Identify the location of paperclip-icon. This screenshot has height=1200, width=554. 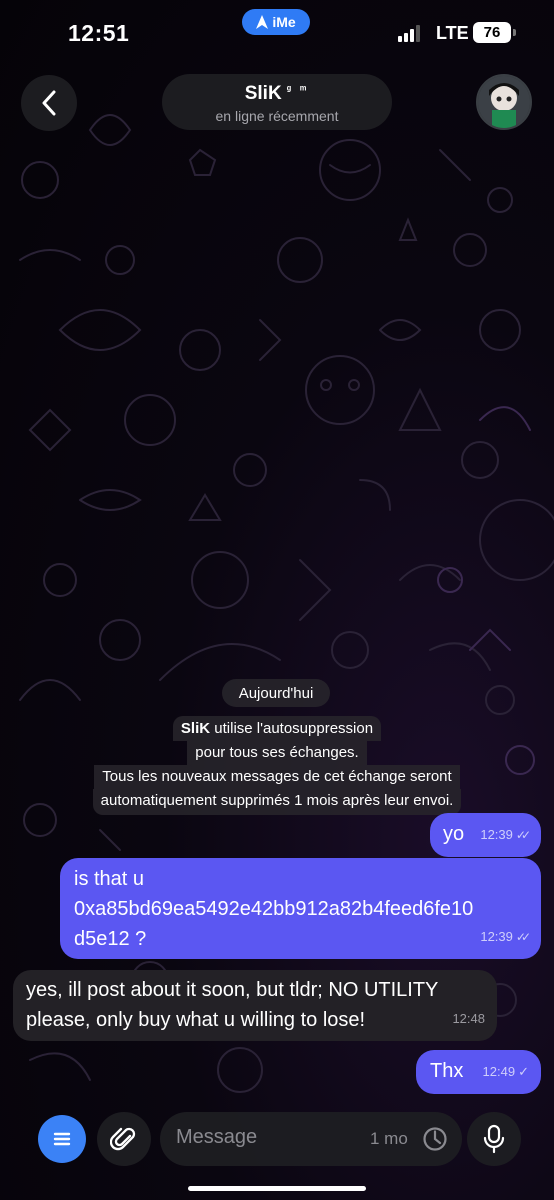
(123, 1139).